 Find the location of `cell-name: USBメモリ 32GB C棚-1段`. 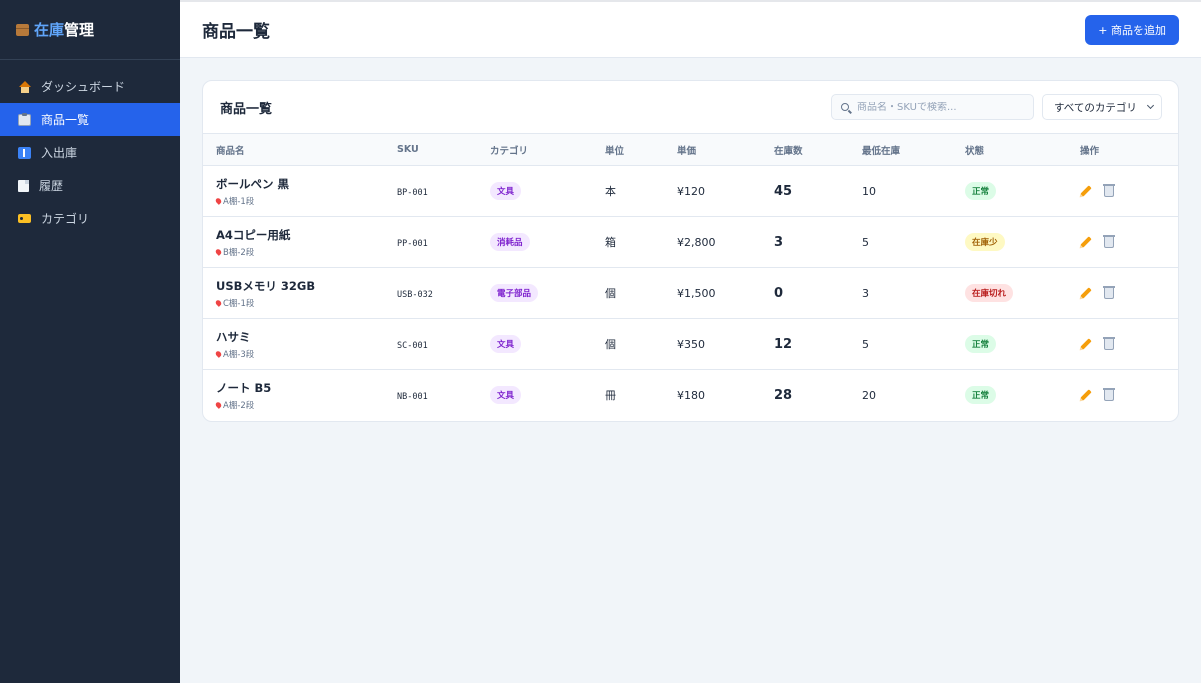

cell-name: USBメモリ 32GB C棚-1段 is located at coordinates (293, 293).